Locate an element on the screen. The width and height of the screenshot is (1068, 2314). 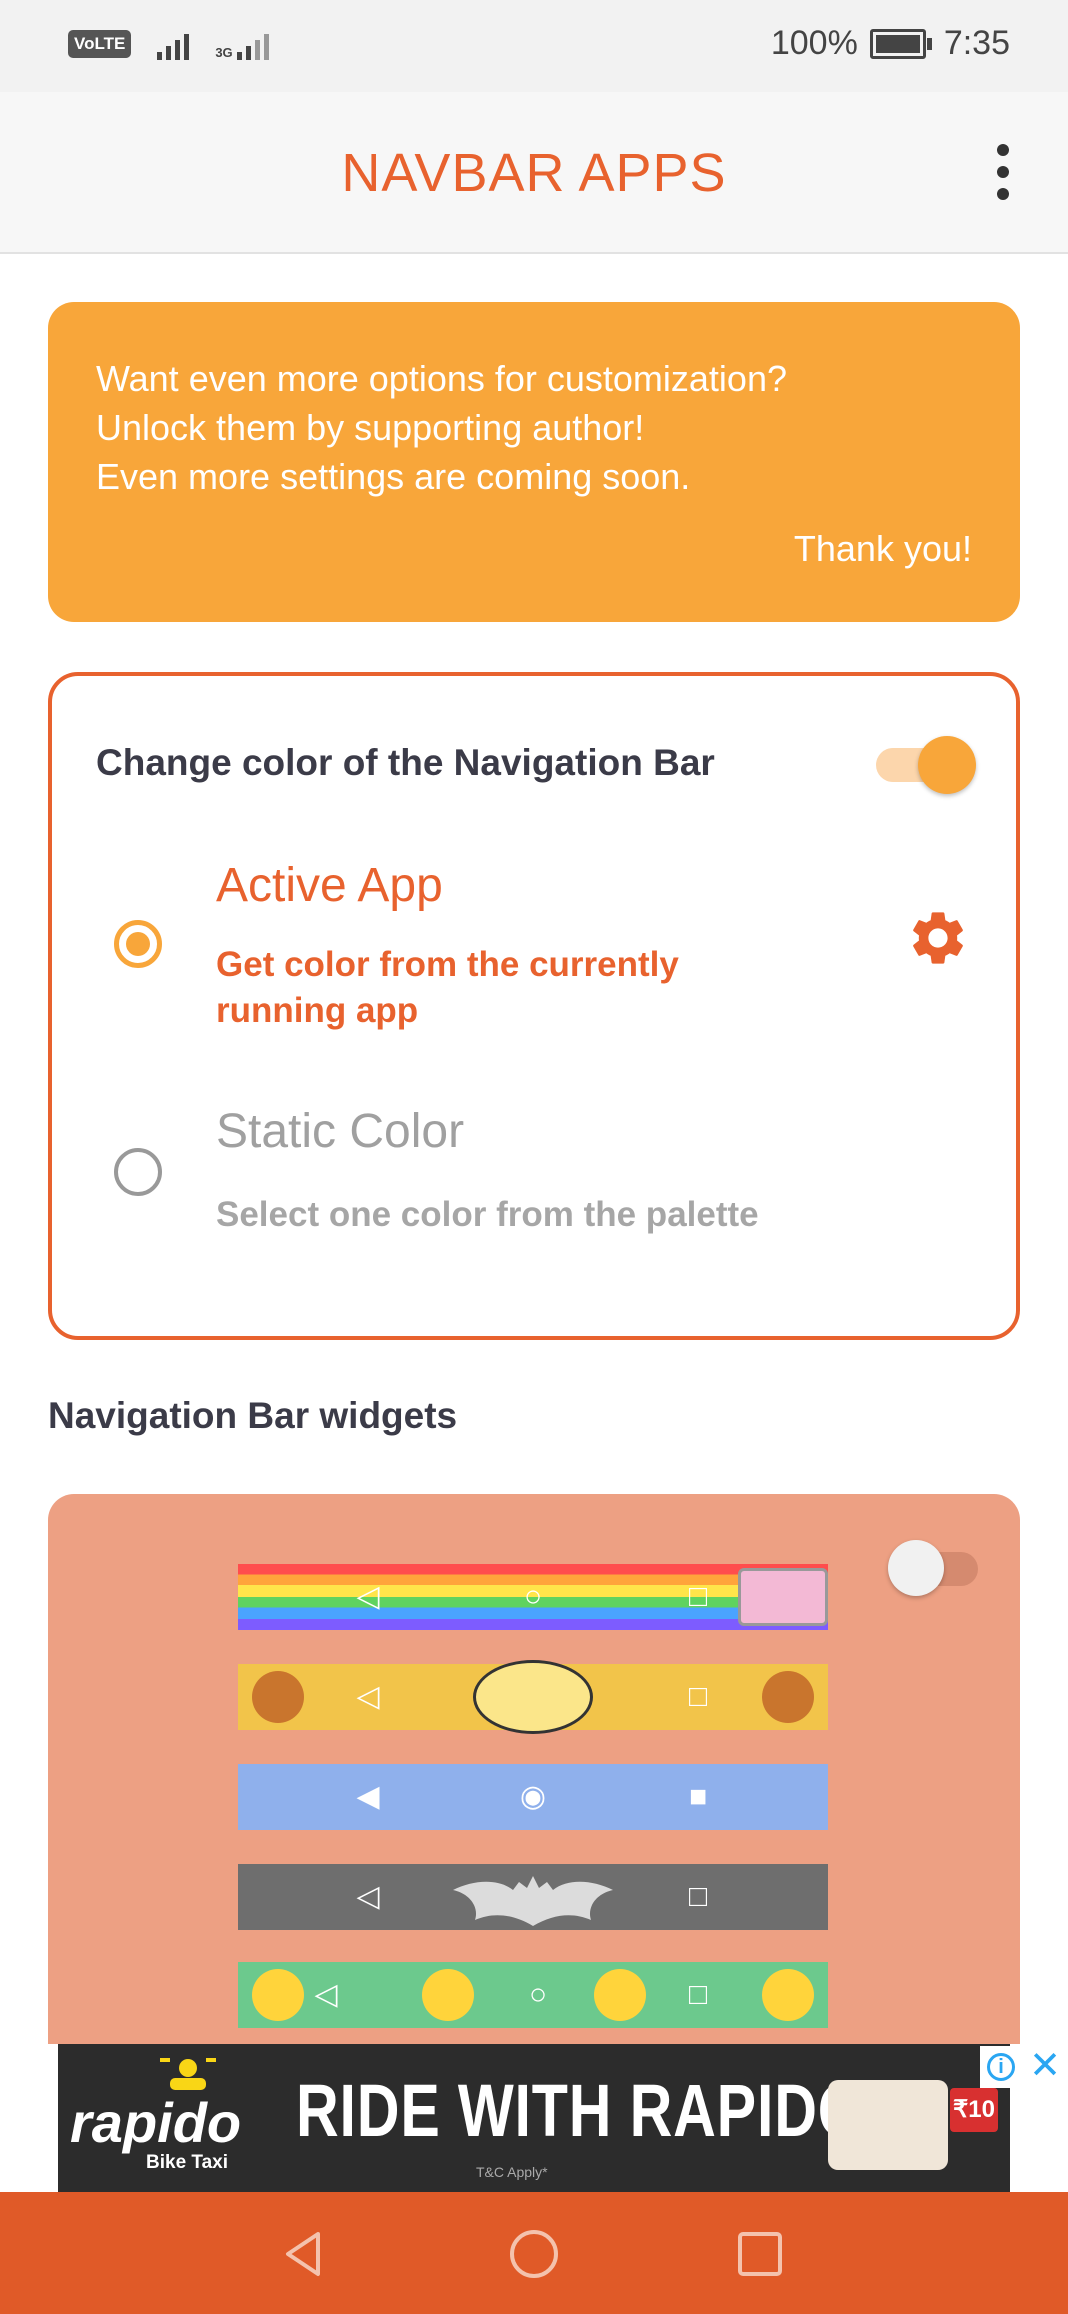
signal-icon is located at coordinates (173, 44).